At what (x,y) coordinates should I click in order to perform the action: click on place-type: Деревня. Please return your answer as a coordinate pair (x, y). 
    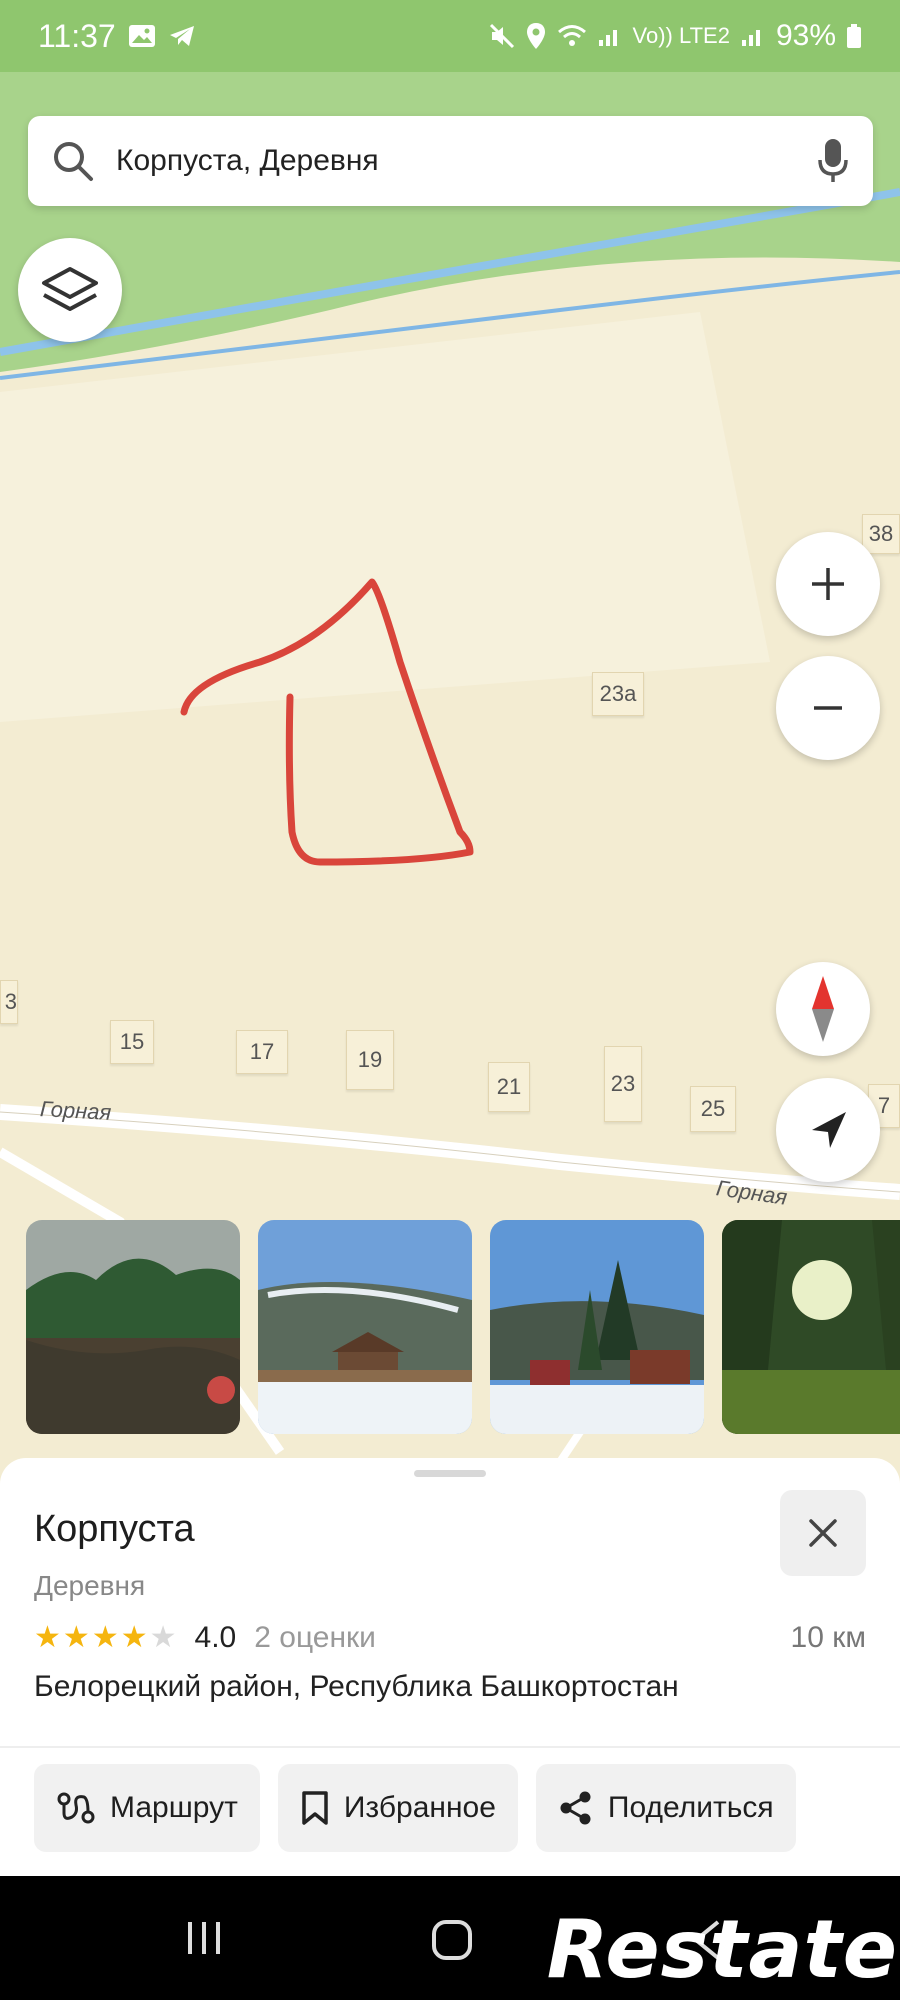
    Looking at the image, I should click on (90, 1585).